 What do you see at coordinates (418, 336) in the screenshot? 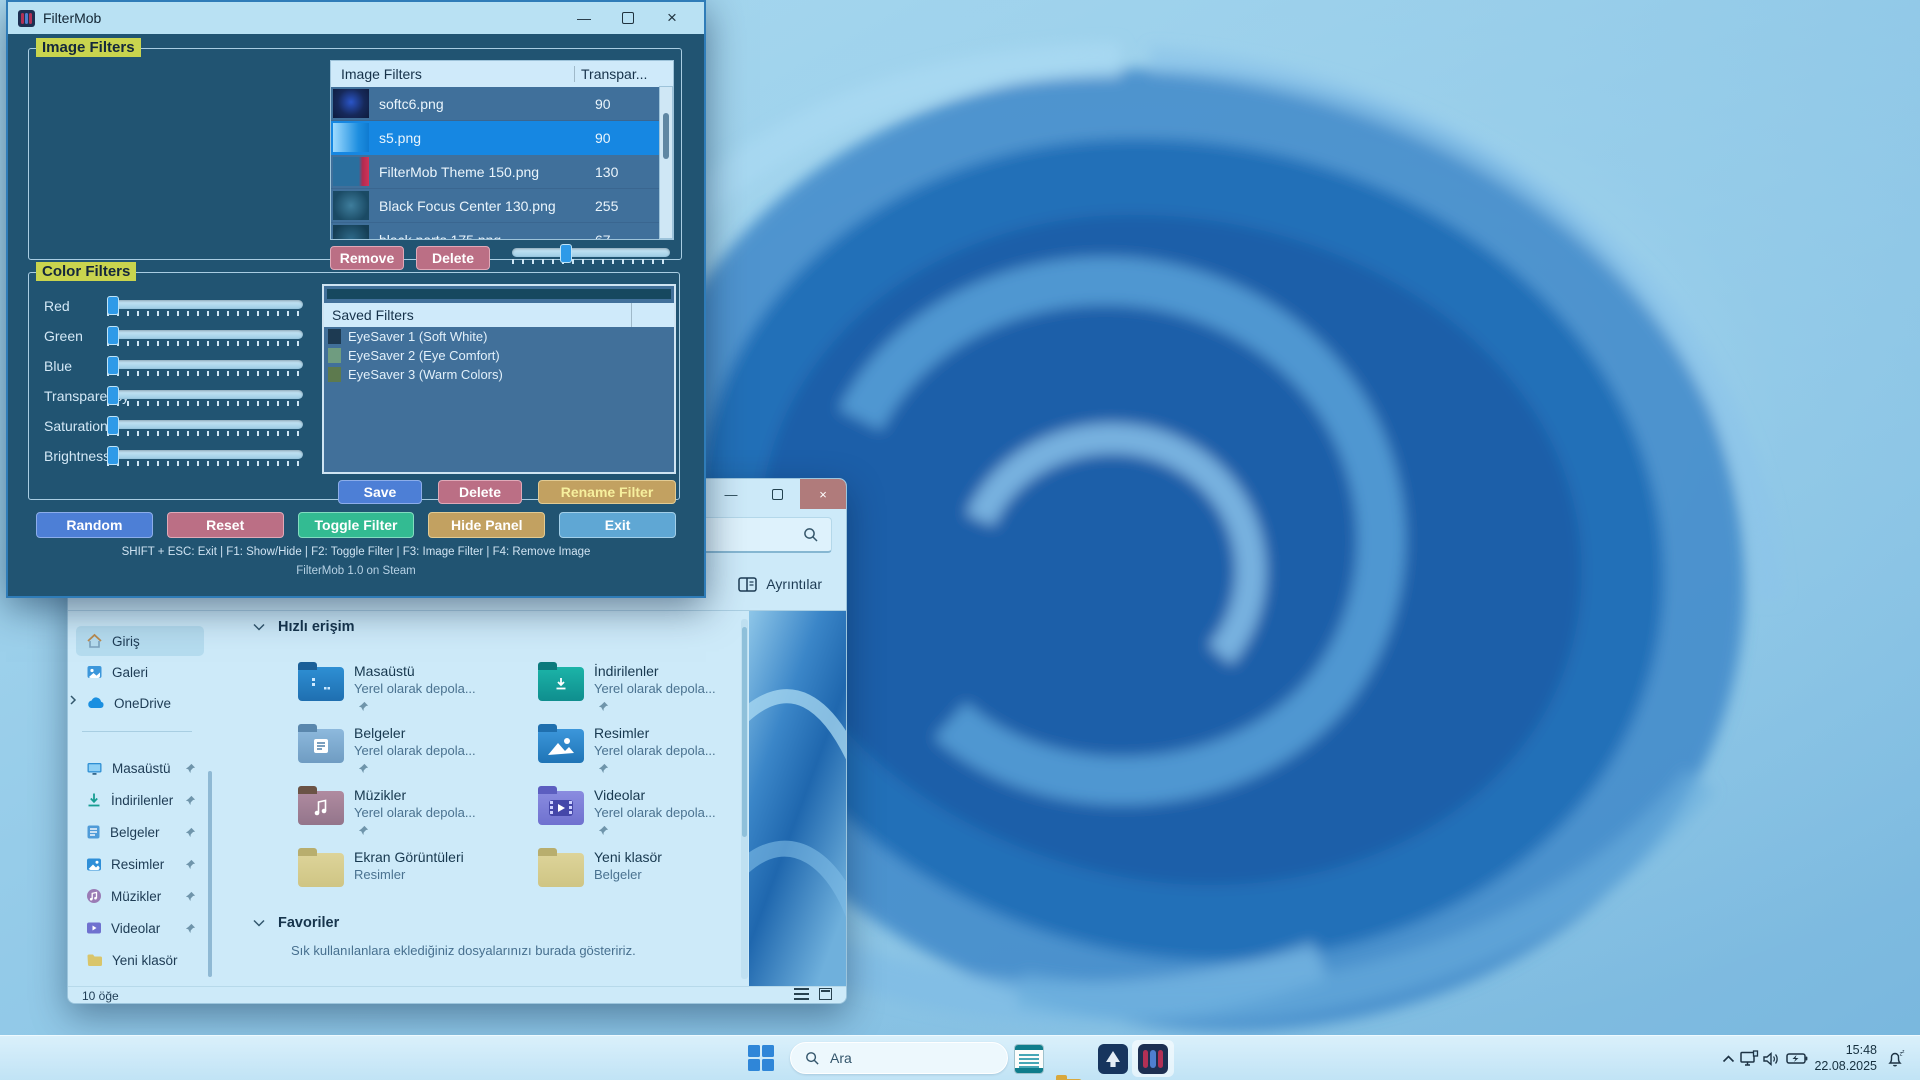
I see `saved-filter-name: EyeSaver 1 (Soft White)` at bounding box center [418, 336].